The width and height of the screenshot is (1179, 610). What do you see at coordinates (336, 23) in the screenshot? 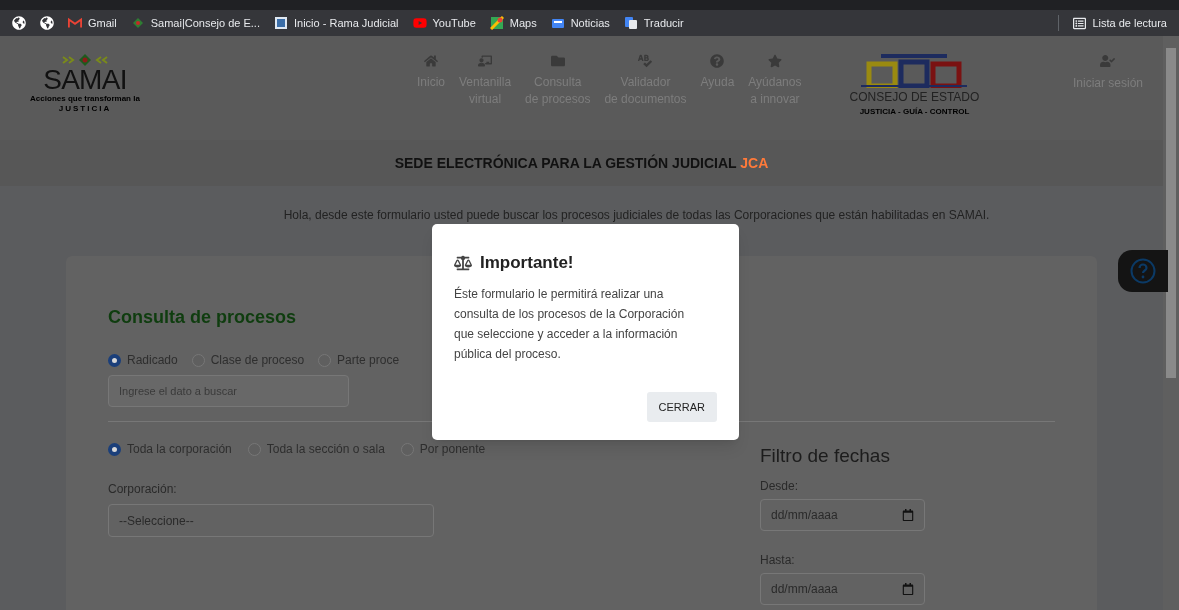
I see `bookmark: Inicio - Rama Judicial` at bounding box center [336, 23].